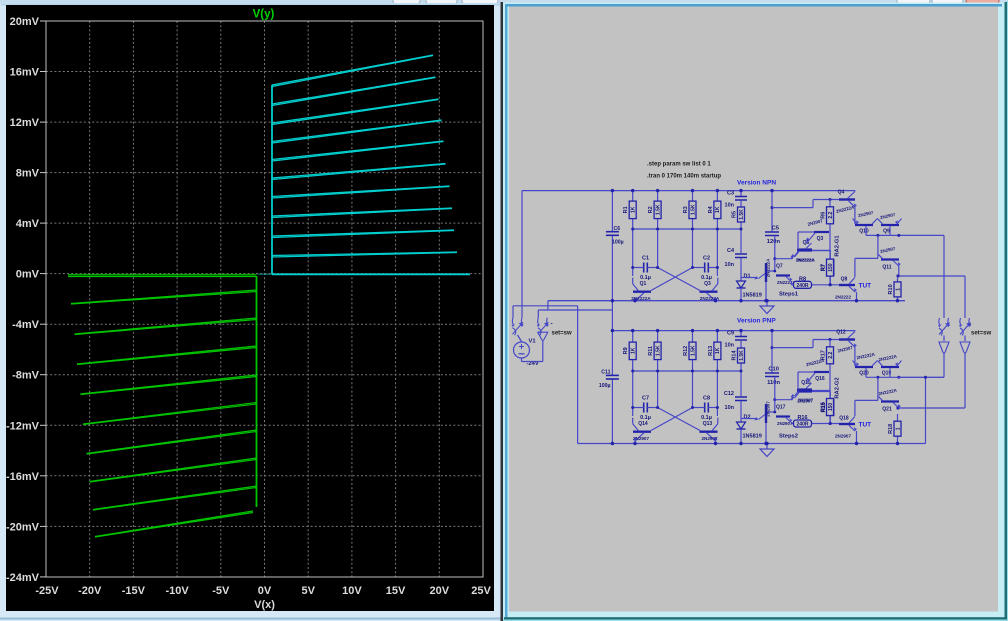 Image resolution: width=1008 pixels, height=621 pixels. What do you see at coordinates (28, 174) in the screenshot?
I see `svg-text: 8mV` at bounding box center [28, 174].